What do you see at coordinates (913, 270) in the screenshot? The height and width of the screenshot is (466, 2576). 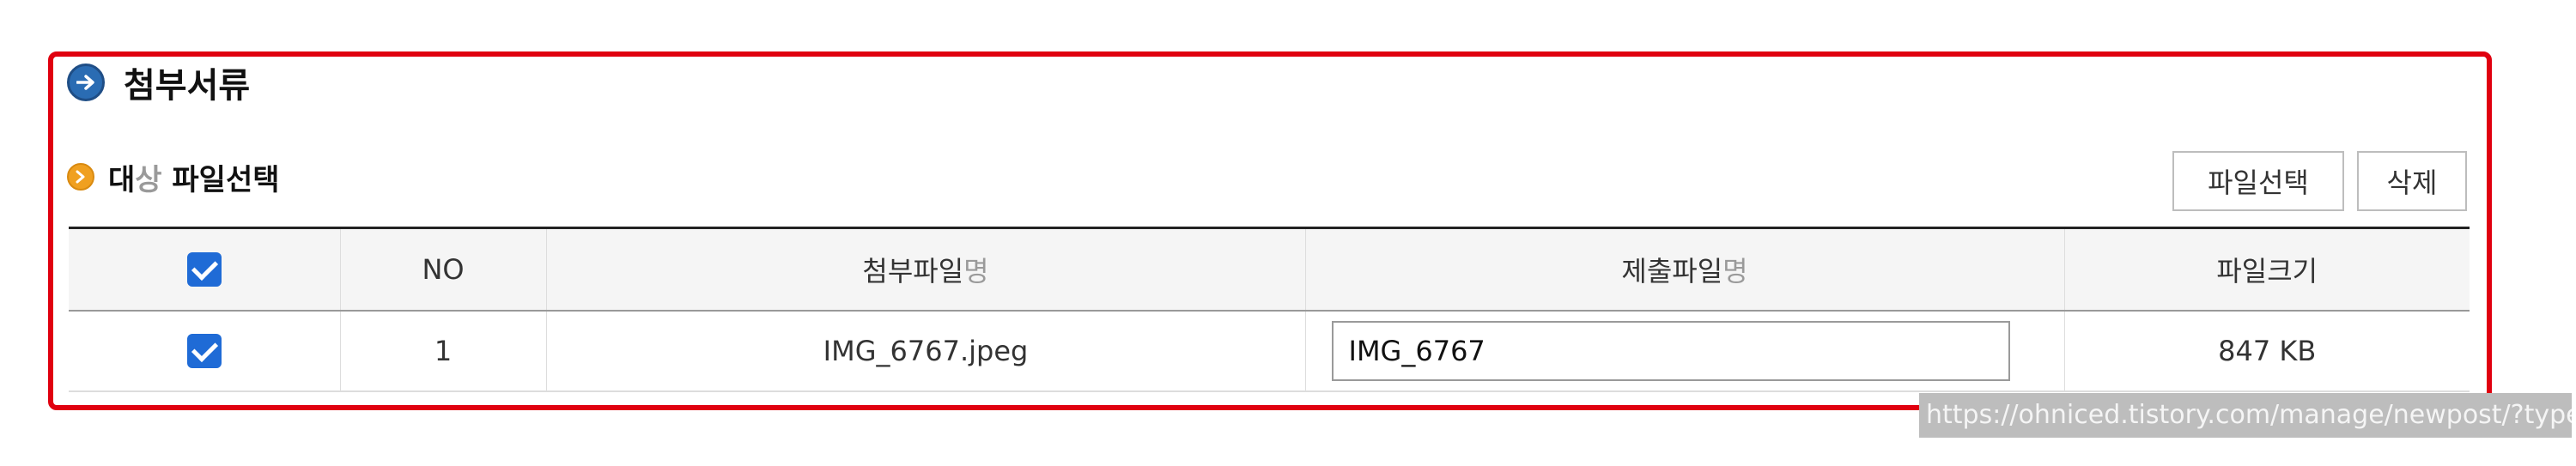 I see `header-attach-name-text: 첨부파일` at bounding box center [913, 270].